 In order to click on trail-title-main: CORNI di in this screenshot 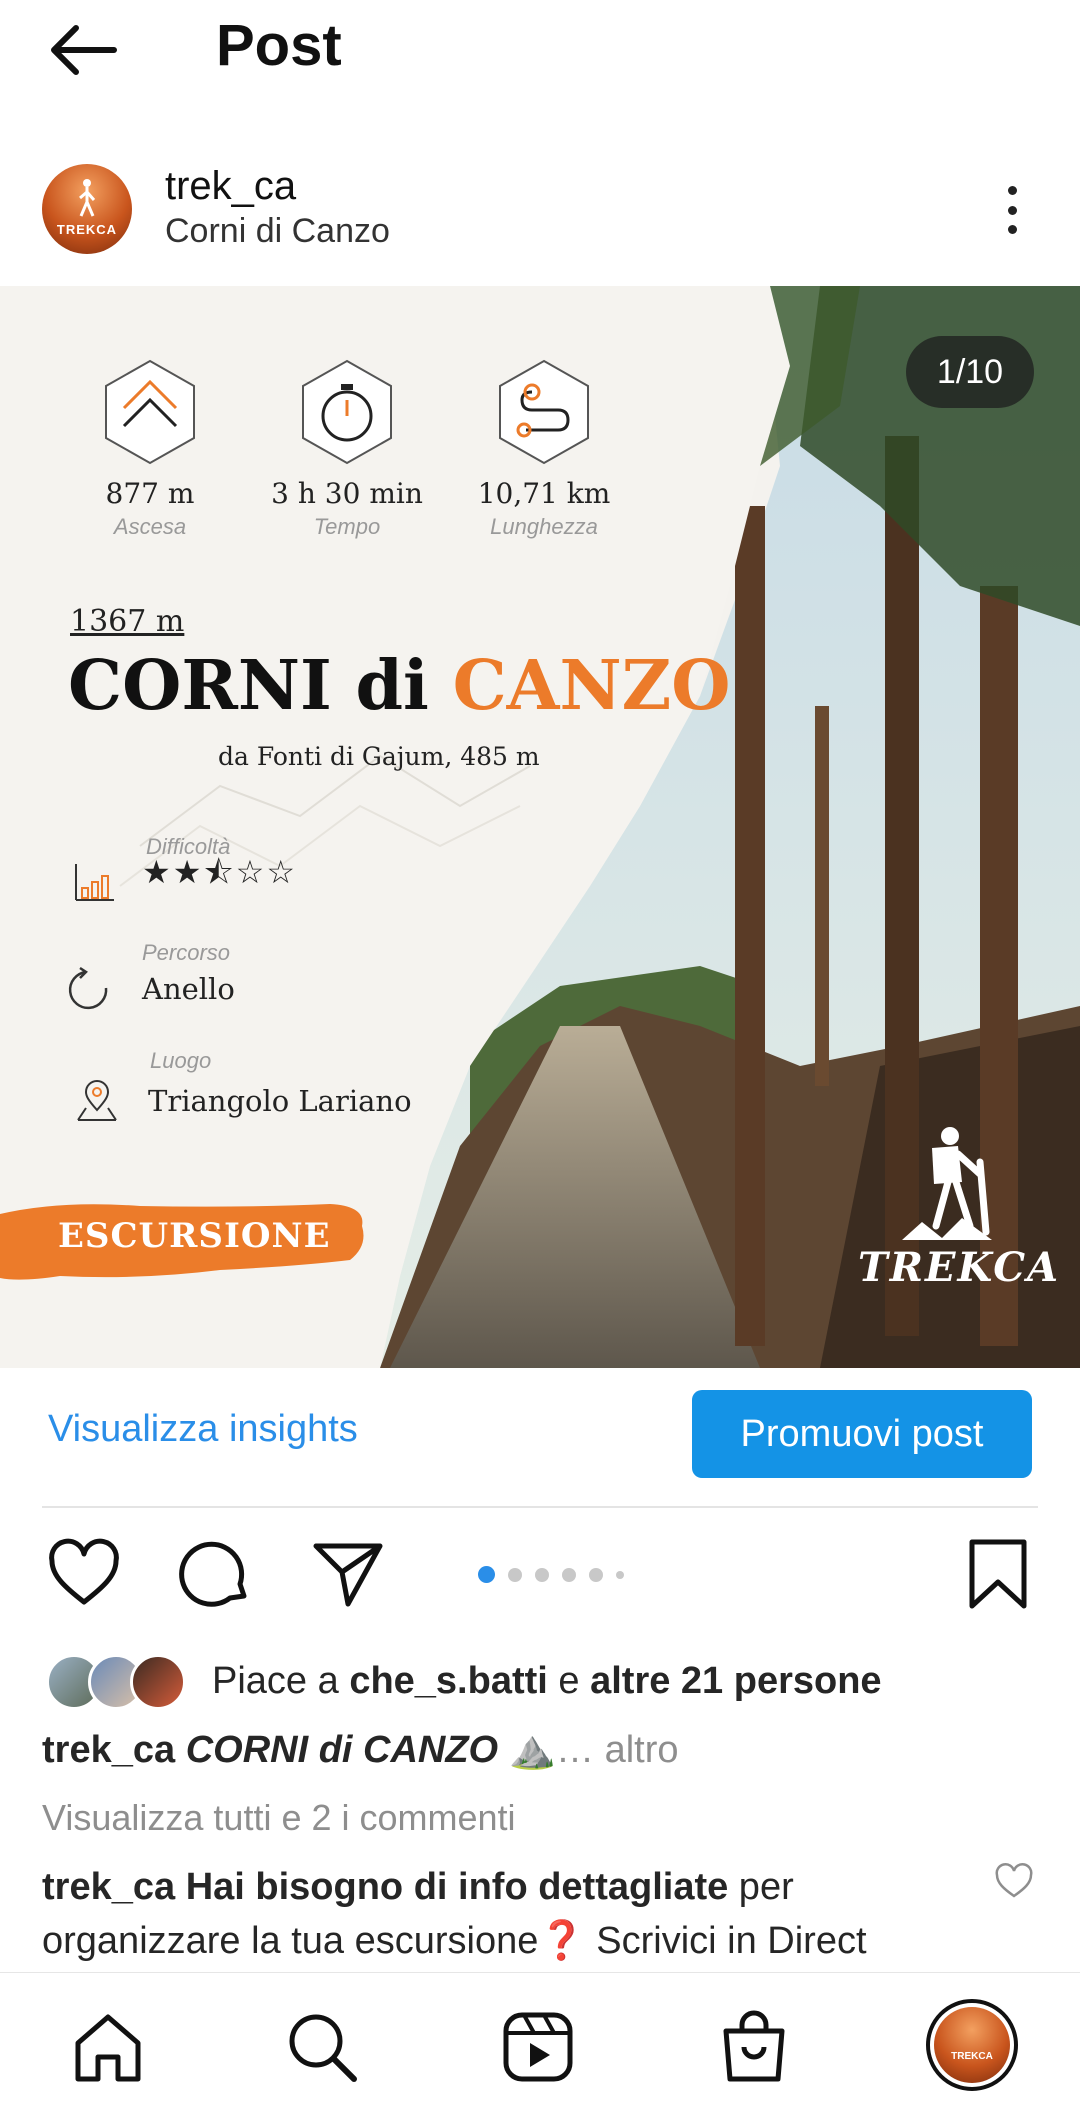, I will do `click(260, 686)`.